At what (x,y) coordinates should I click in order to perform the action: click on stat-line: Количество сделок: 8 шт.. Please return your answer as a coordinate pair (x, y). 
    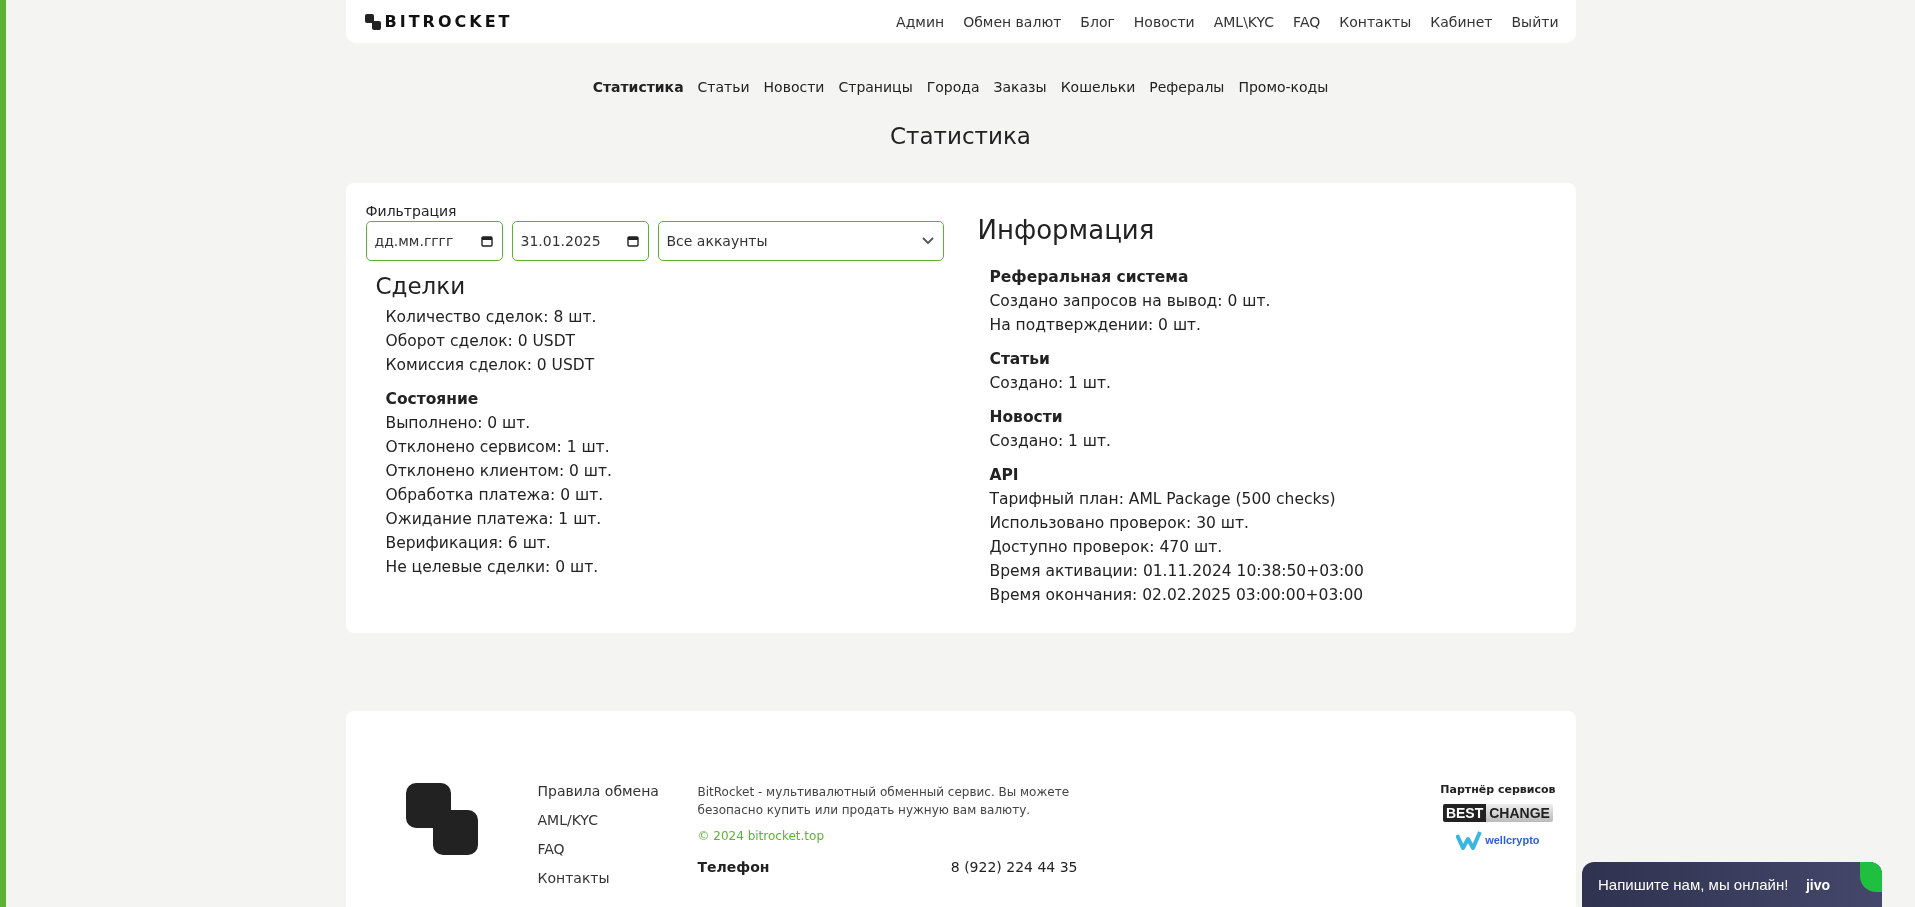
    Looking at the image, I should click on (491, 317).